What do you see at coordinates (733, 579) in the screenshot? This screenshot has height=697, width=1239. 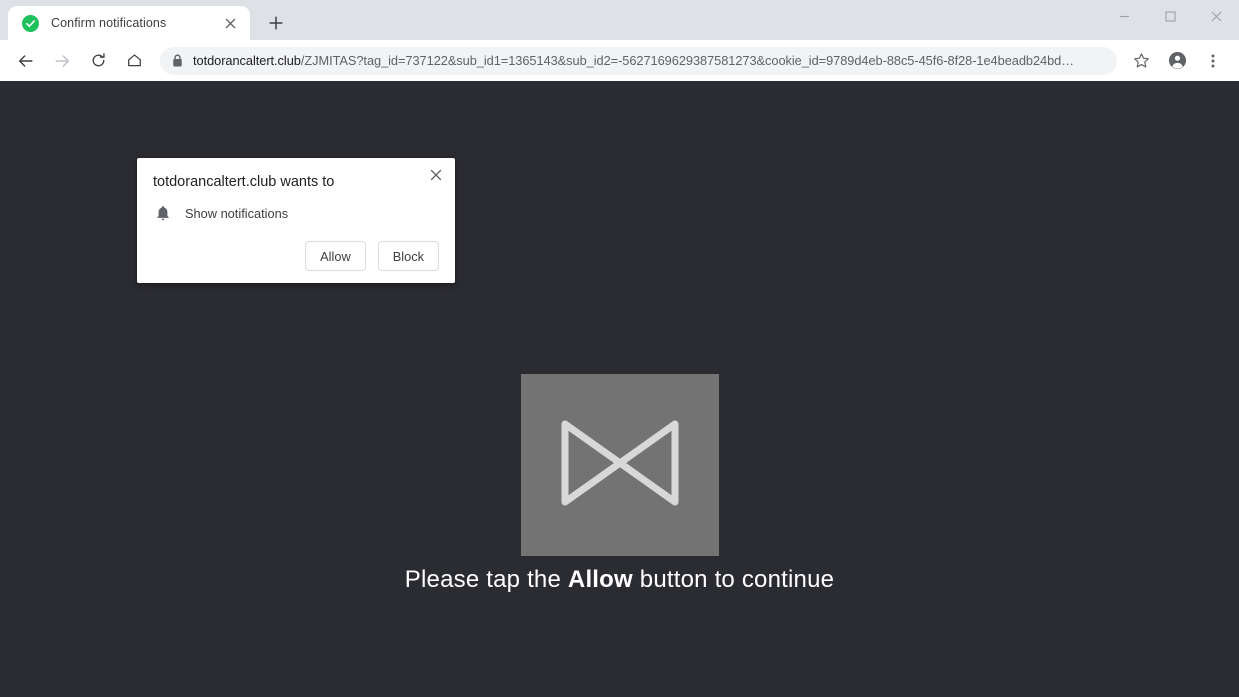 I see `page-instruction-suffix: button to continue` at bounding box center [733, 579].